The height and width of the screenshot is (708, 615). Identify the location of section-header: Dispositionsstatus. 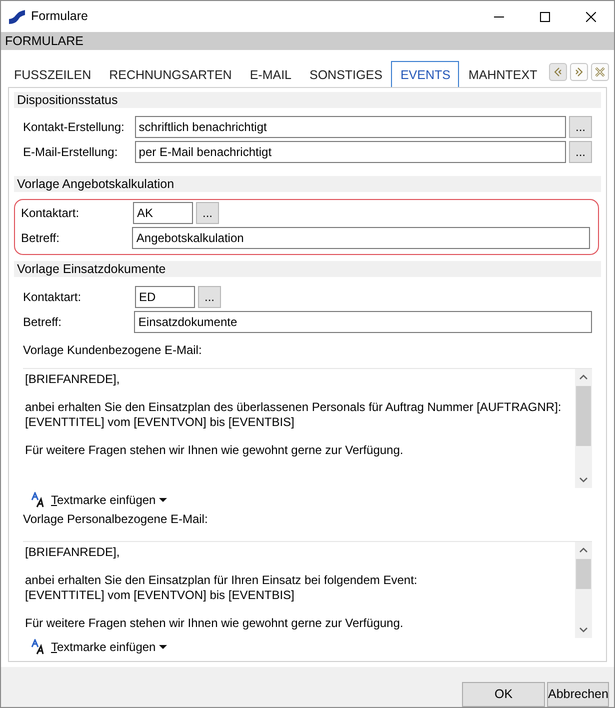
(307, 100).